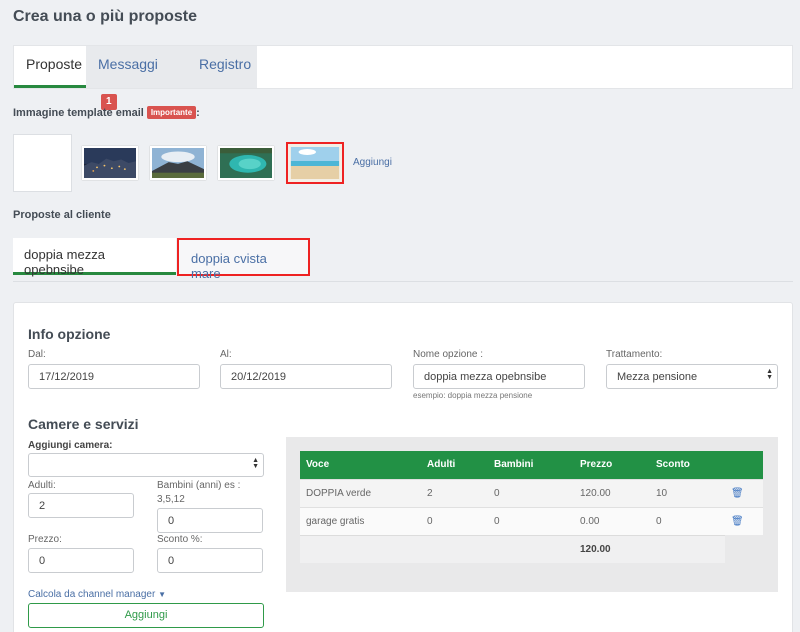 This screenshot has width=800, height=632. Describe the element at coordinates (180, 539) in the screenshot. I see `sconto-label: Sconto %:` at that location.